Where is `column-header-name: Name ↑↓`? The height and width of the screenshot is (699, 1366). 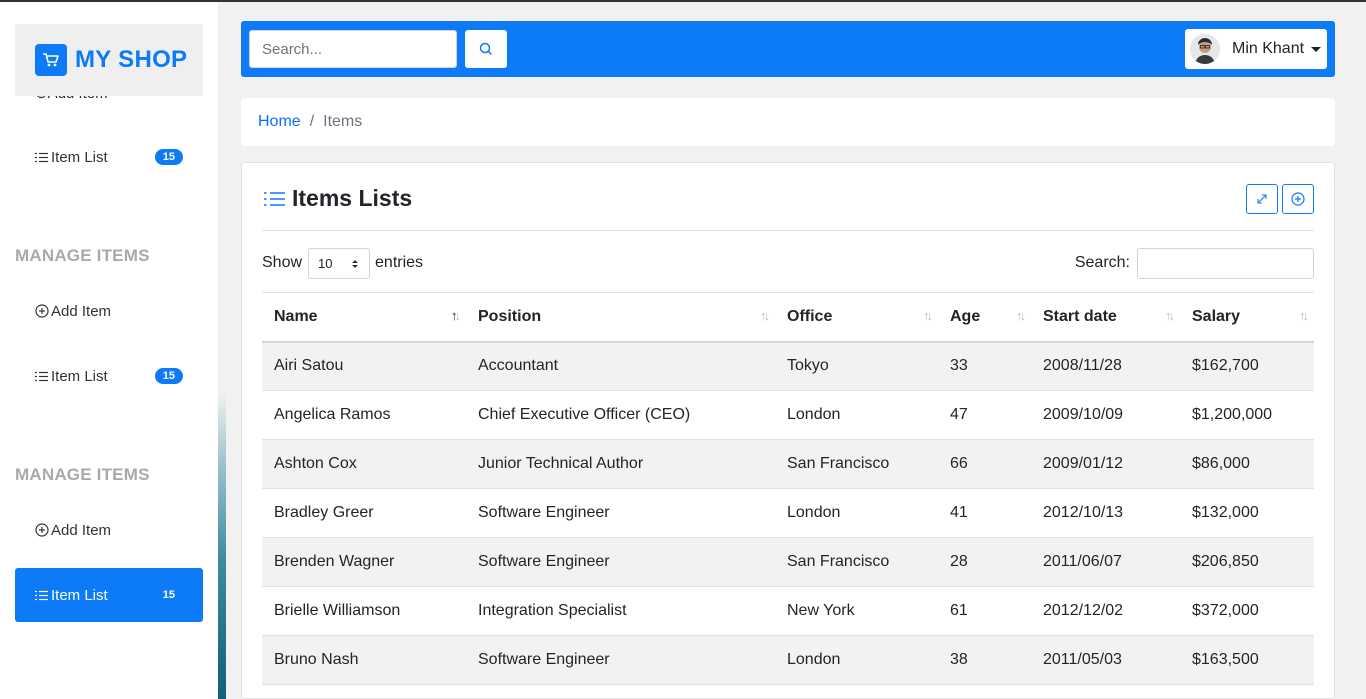
column-header-name: Name ↑↓ is located at coordinates (364, 317).